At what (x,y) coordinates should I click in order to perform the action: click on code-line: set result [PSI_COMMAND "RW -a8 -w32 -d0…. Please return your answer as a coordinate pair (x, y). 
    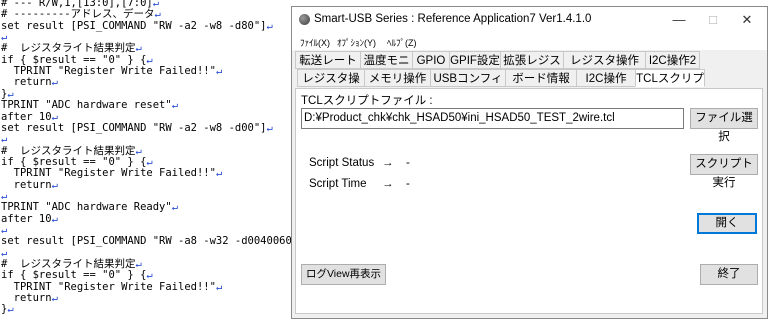
    Looking at the image, I should click on (159, 241).